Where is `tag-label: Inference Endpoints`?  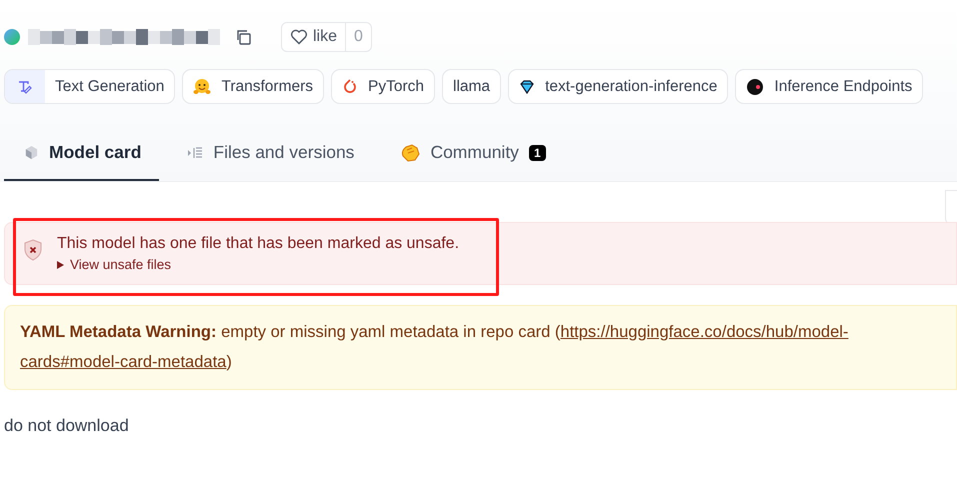
tag-label: Inference Endpoints is located at coordinates (843, 87).